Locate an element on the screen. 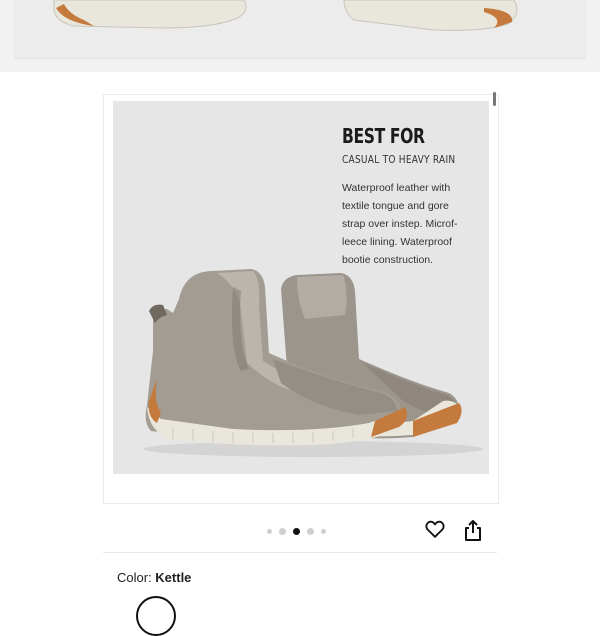  section-divider is located at coordinates (300, 552).